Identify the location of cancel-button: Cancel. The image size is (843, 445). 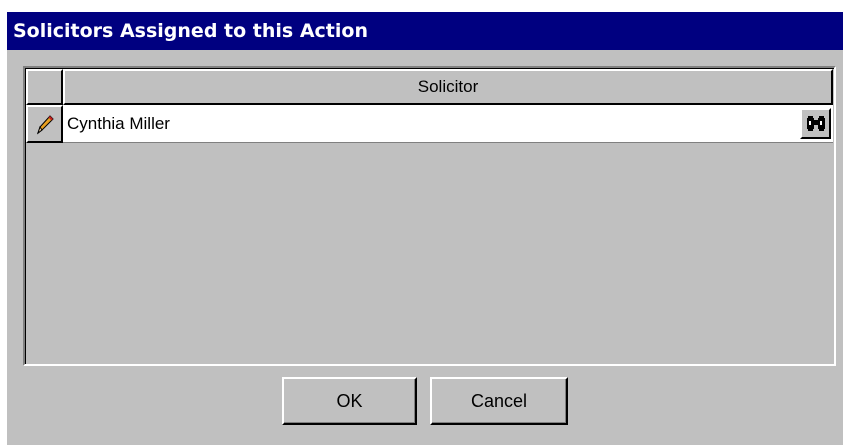
(499, 401).